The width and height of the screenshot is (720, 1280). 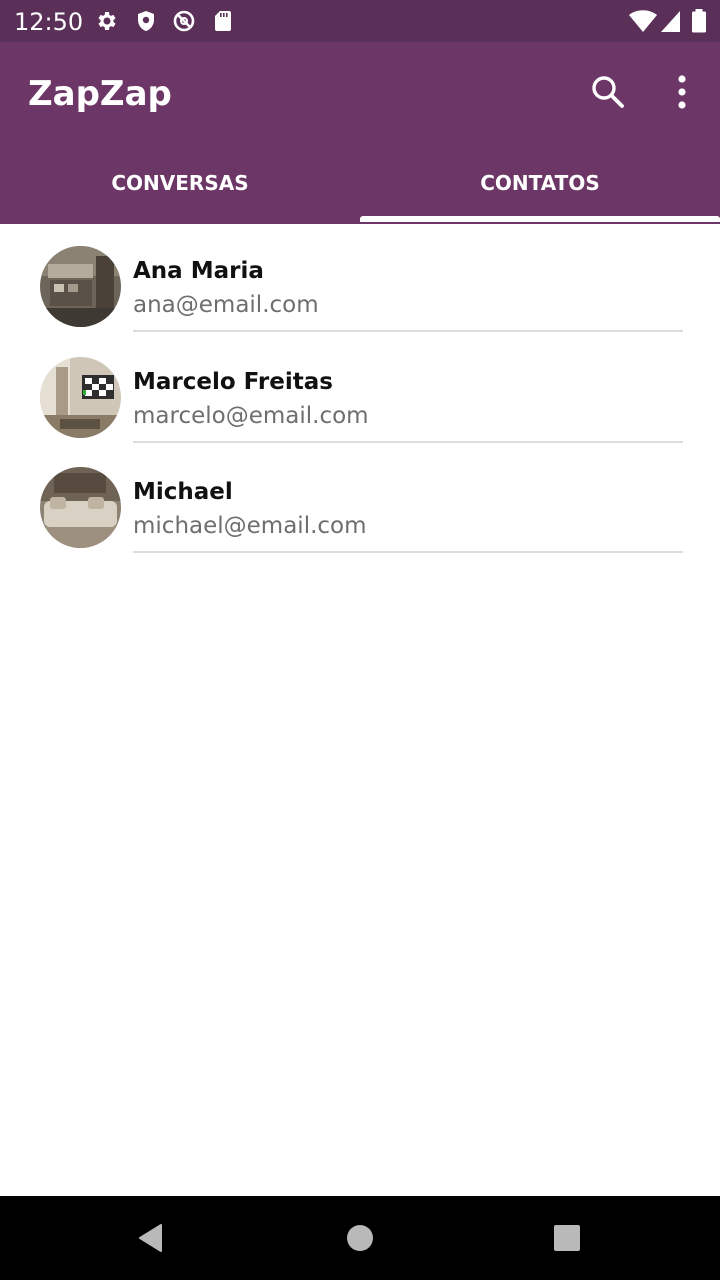 I want to click on recents-icon, so click(x=567, y=1238).